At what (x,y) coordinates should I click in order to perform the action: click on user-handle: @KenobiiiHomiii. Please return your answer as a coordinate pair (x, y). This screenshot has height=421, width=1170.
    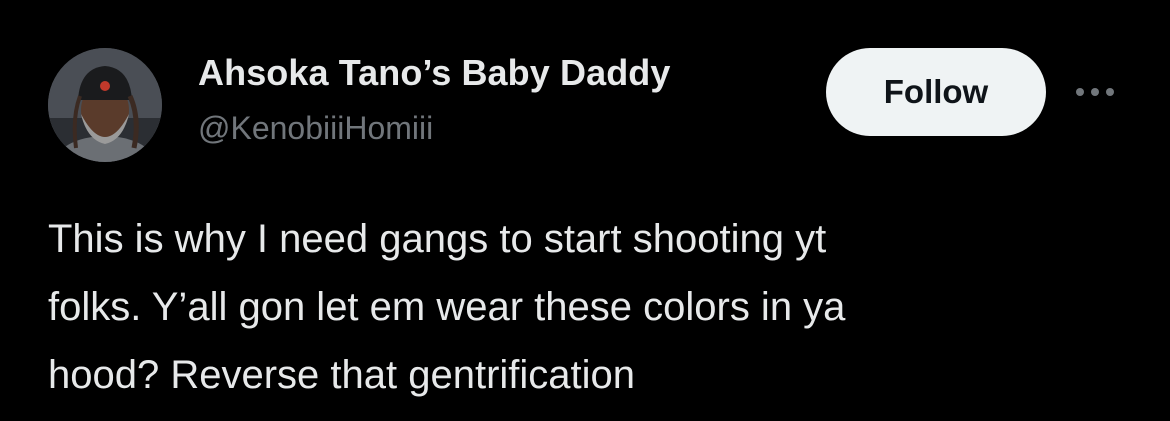
    Looking at the image, I should click on (315, 128).